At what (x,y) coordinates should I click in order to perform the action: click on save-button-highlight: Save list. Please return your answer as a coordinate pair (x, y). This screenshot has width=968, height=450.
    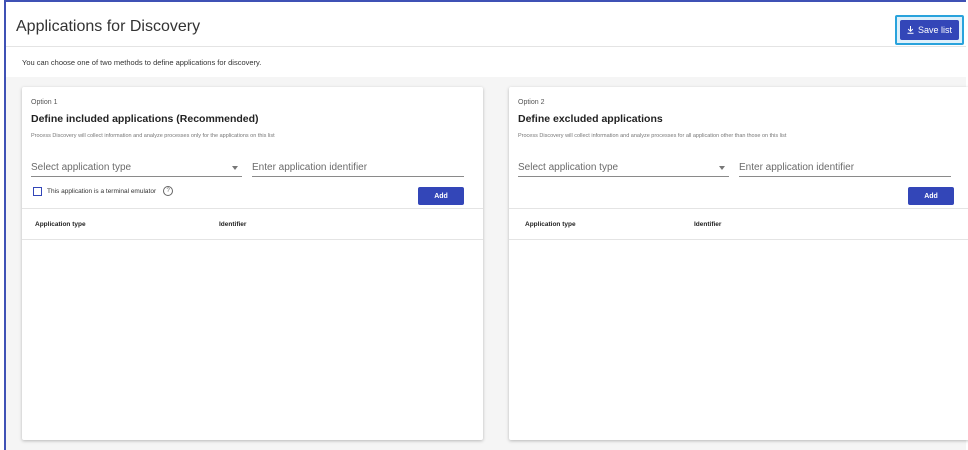
    Looking at the image, I should click on (929, 30).